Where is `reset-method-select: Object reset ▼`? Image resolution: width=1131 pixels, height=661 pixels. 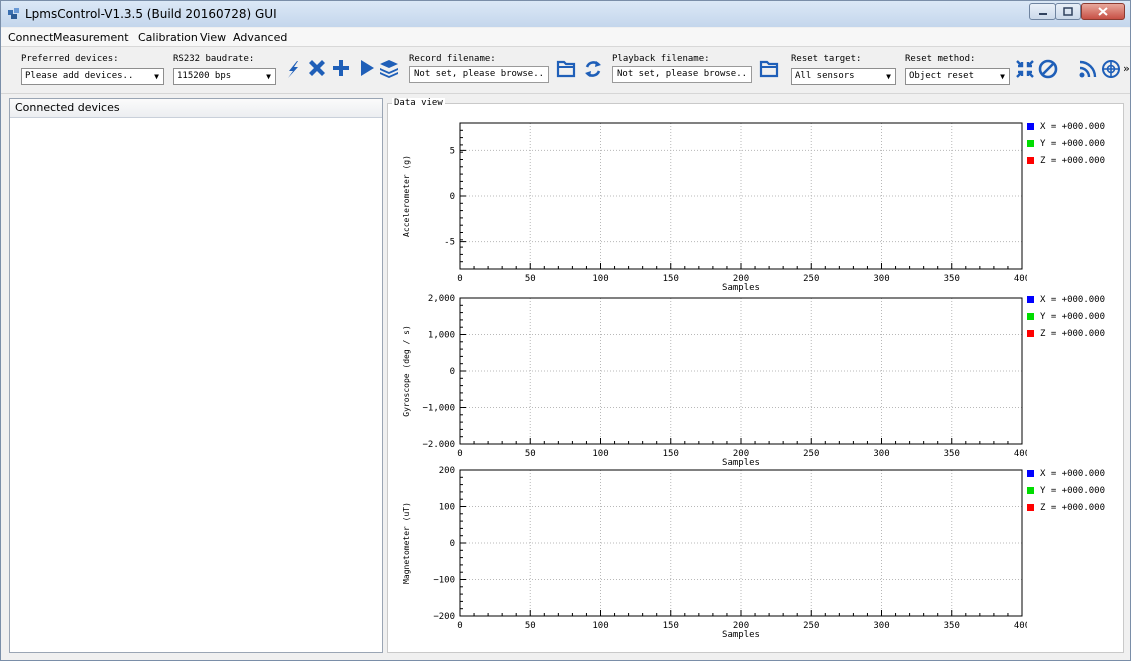 reset-method-select: Object reset ▼ is located at coordinates (957, 76).